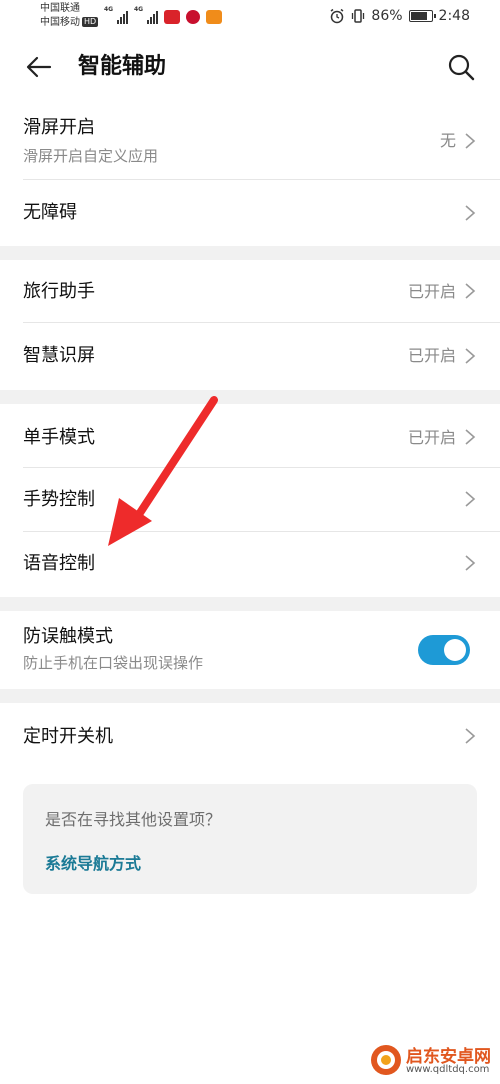  I want to click on watermark: 启东安卓网 www.qdltdq.com, so click(433, 1060).